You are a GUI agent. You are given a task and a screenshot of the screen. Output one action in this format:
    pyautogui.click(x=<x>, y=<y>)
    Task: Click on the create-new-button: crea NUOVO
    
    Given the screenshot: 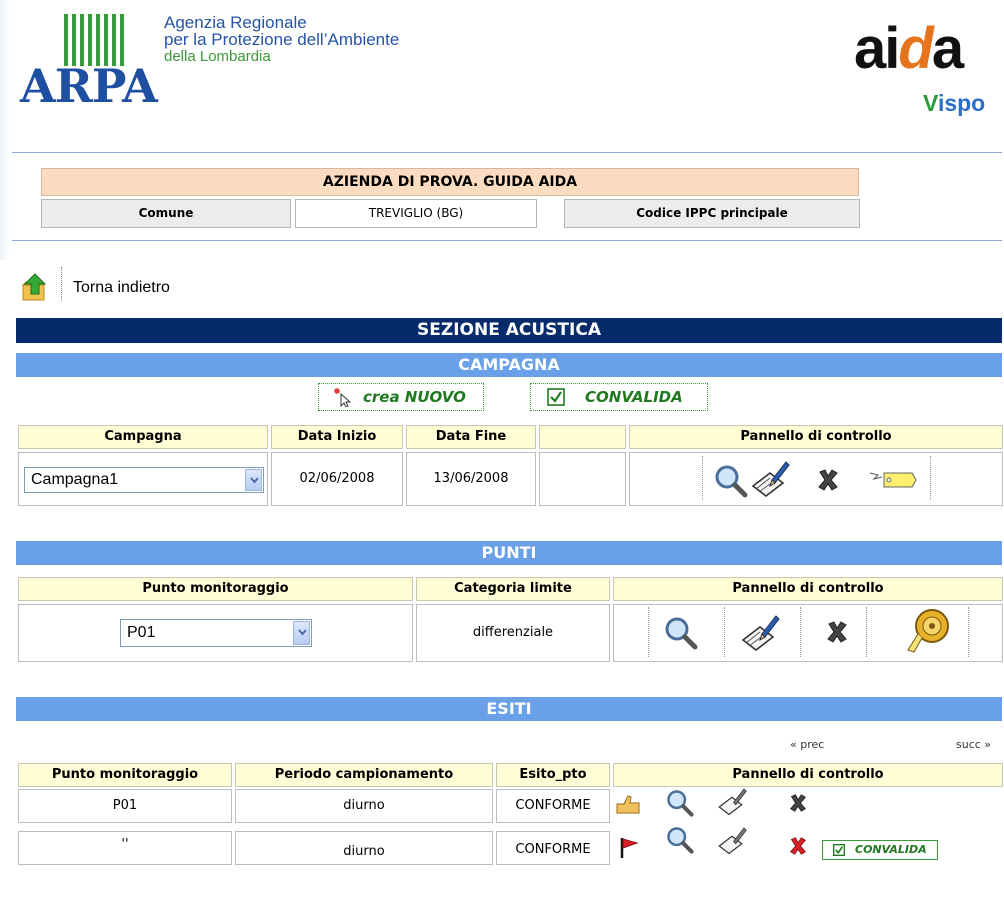 What is the action you would take?
    pyautogui.click(x=401, y=397)
    